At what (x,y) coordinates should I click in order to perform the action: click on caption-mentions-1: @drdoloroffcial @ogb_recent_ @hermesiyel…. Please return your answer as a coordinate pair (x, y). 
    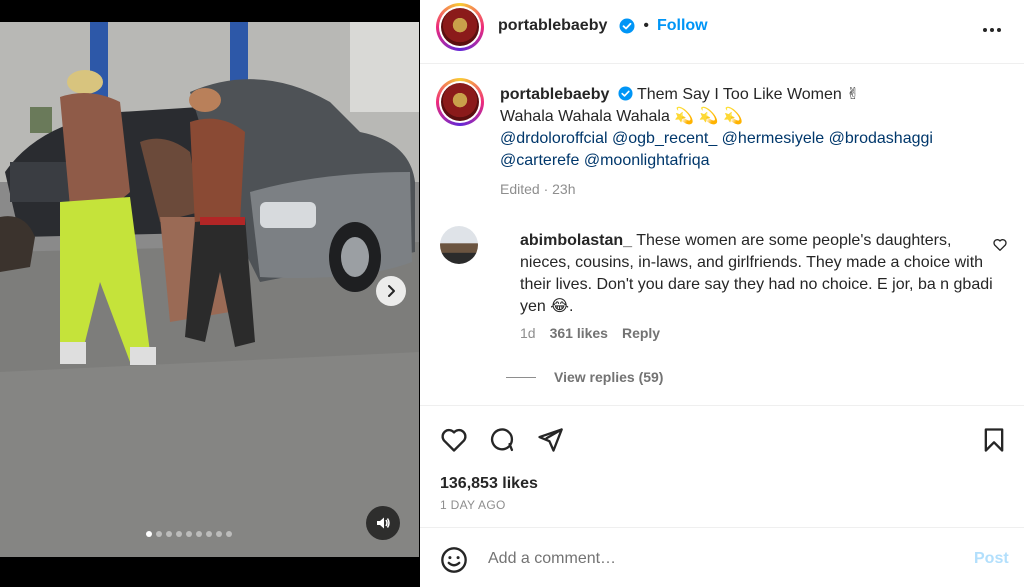
    Looking at the image, I should click on (750, 139).